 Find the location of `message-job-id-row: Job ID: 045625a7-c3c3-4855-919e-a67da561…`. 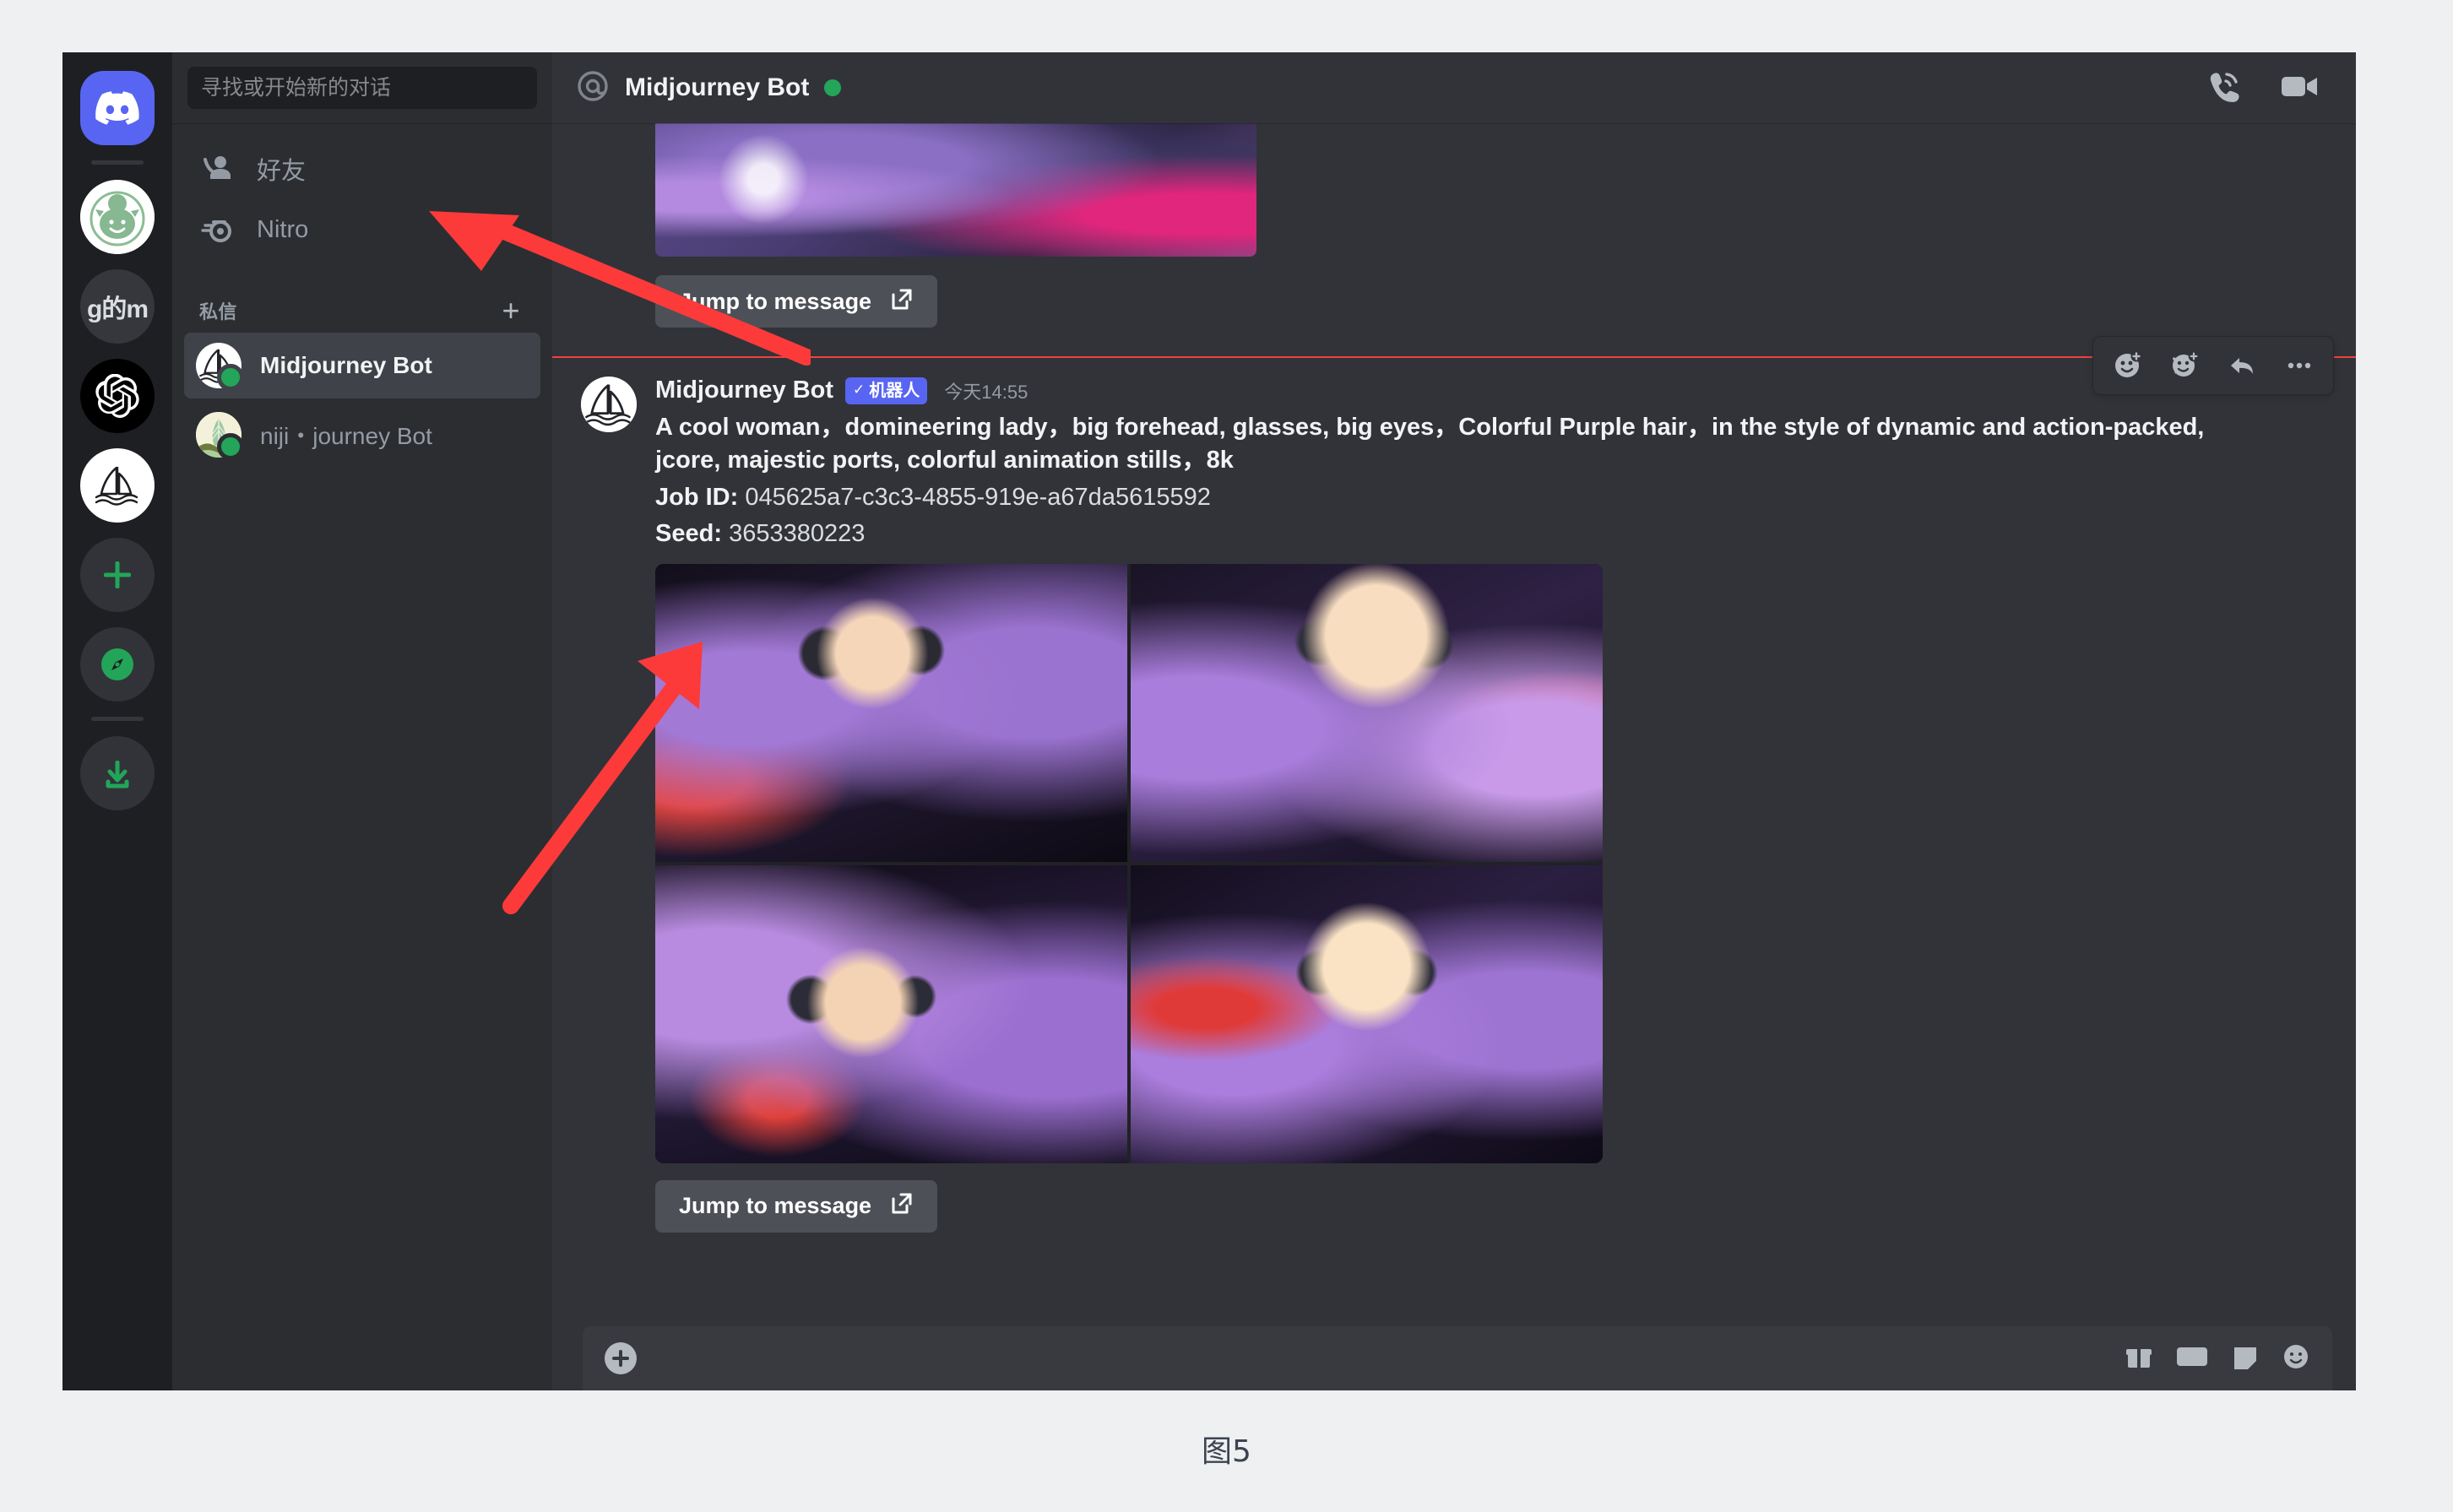

message-job-id-row: Job ID: 045625a7-c3c3-4855-919e-a67da561… is located at coordinates (933, 497).